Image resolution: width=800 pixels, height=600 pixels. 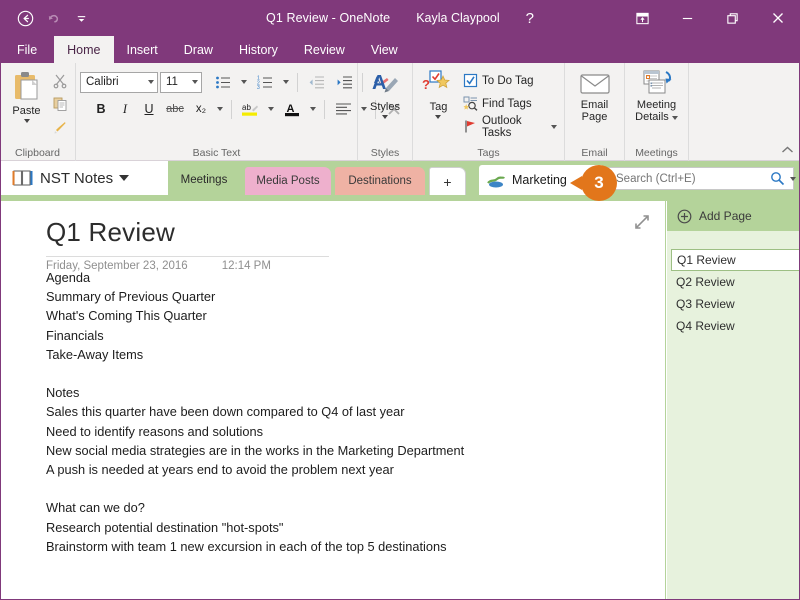 What do you see at coordinates (201, 109) in the screenshot?
I see `subscript-button: x₂` at bounding box center [201, 109].